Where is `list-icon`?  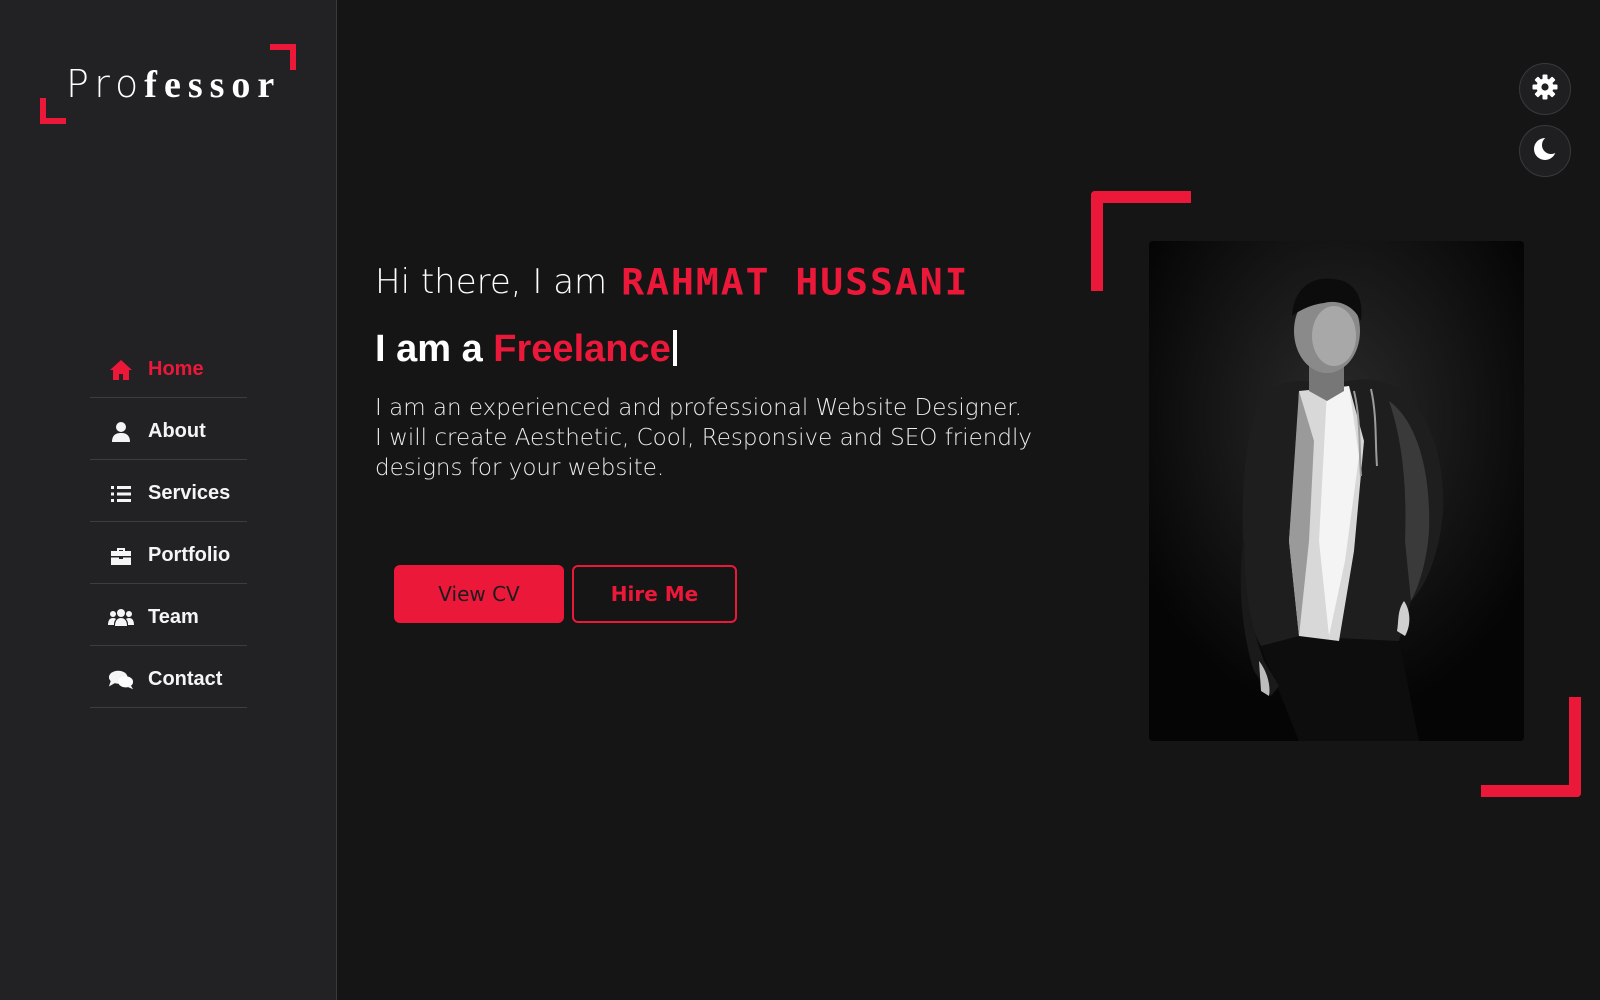
list-icon is located at coordinates (121, 494).